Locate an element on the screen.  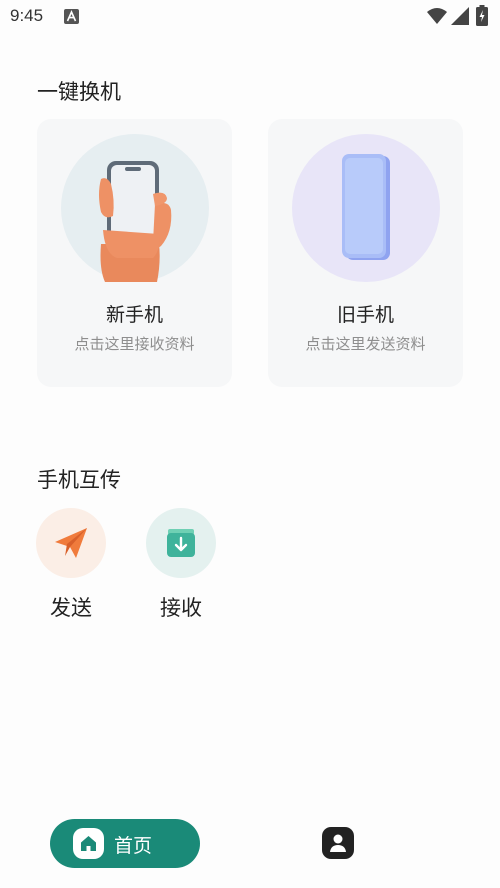
new-phone-illustration-circle is located at coordinates (135, 208).